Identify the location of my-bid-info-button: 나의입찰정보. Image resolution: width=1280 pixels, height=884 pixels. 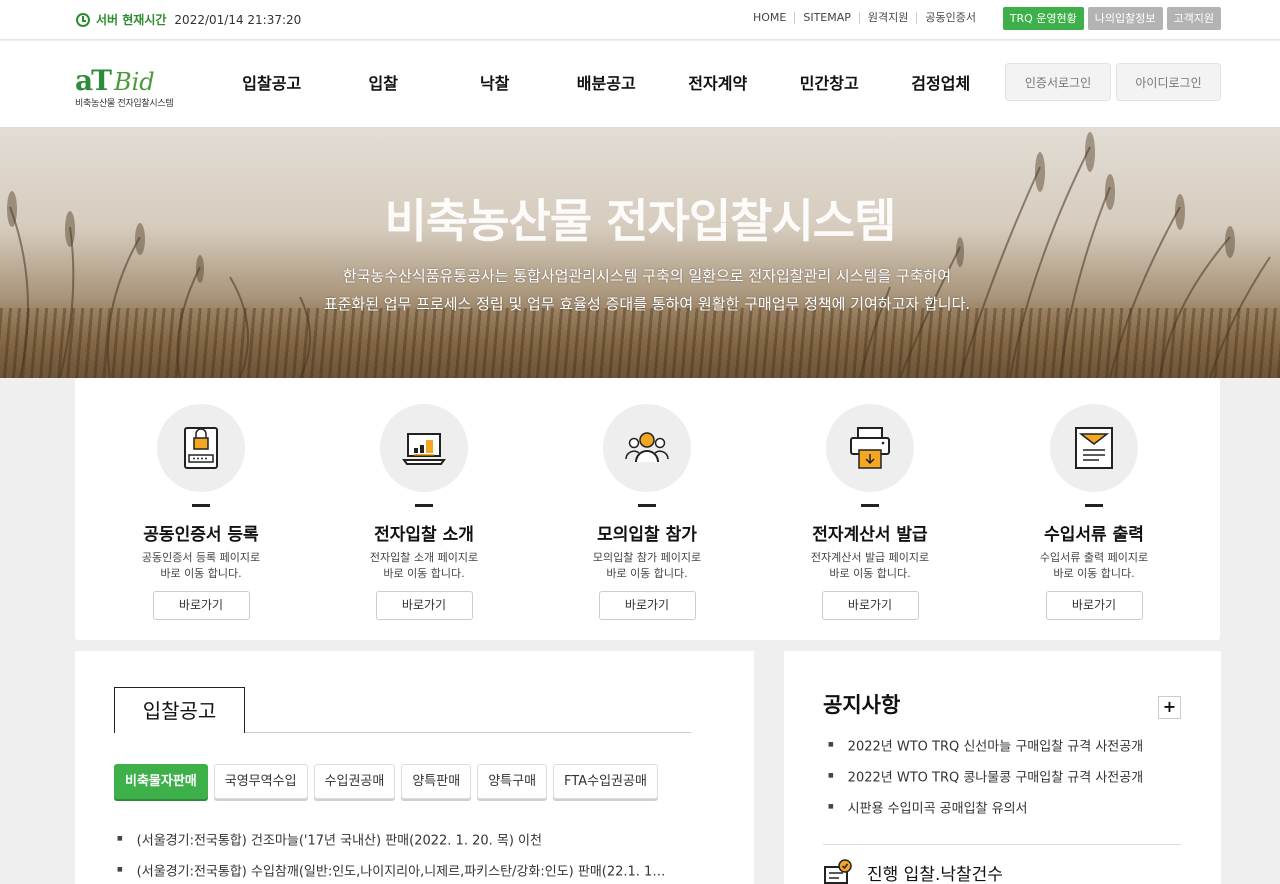
(1125, 18).